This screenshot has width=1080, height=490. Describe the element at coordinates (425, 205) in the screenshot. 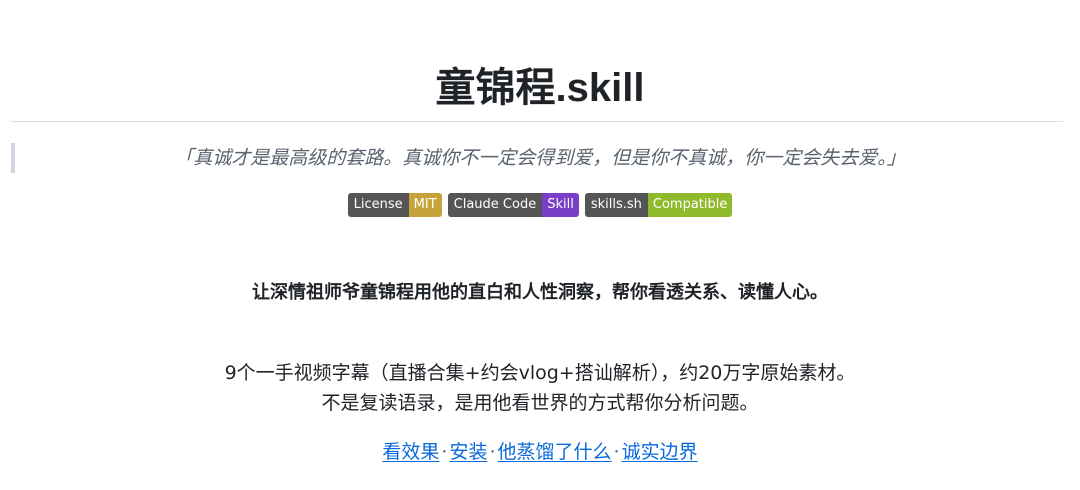

I see `badge-value: MIT` at that location.